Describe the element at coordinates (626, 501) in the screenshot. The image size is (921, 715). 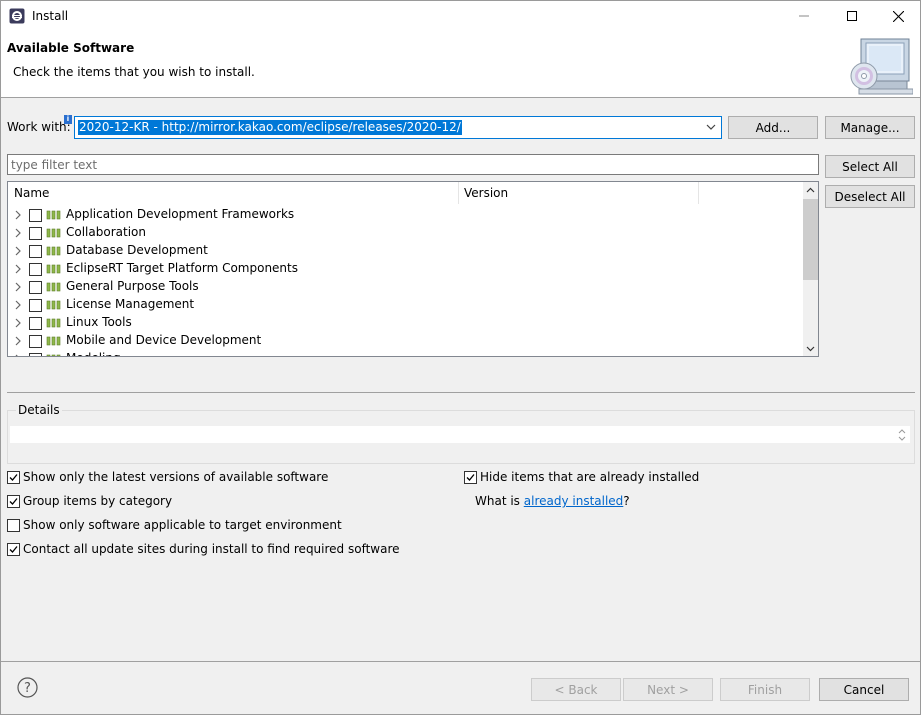
I see `what-is-suffix: ?` at that location.